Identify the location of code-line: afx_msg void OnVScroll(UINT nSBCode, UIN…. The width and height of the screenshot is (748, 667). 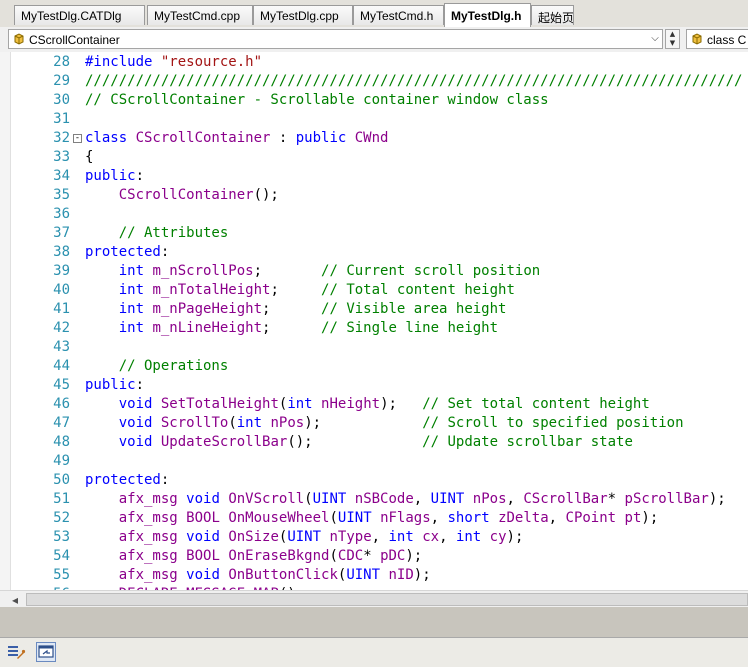
(405, 499).